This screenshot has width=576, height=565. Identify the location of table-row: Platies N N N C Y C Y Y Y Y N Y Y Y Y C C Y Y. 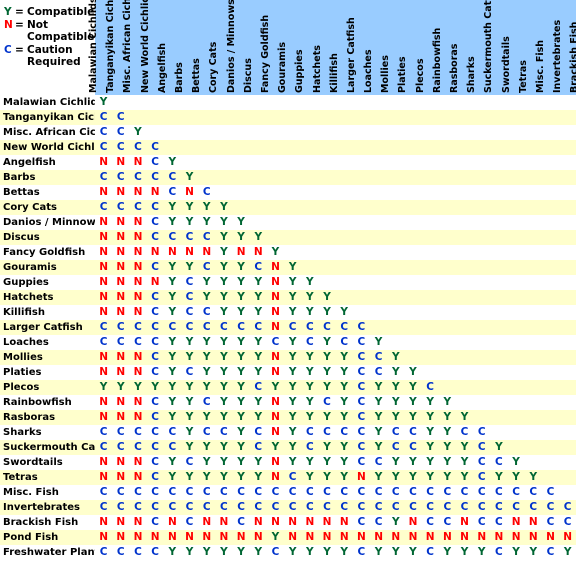
(288, 372).